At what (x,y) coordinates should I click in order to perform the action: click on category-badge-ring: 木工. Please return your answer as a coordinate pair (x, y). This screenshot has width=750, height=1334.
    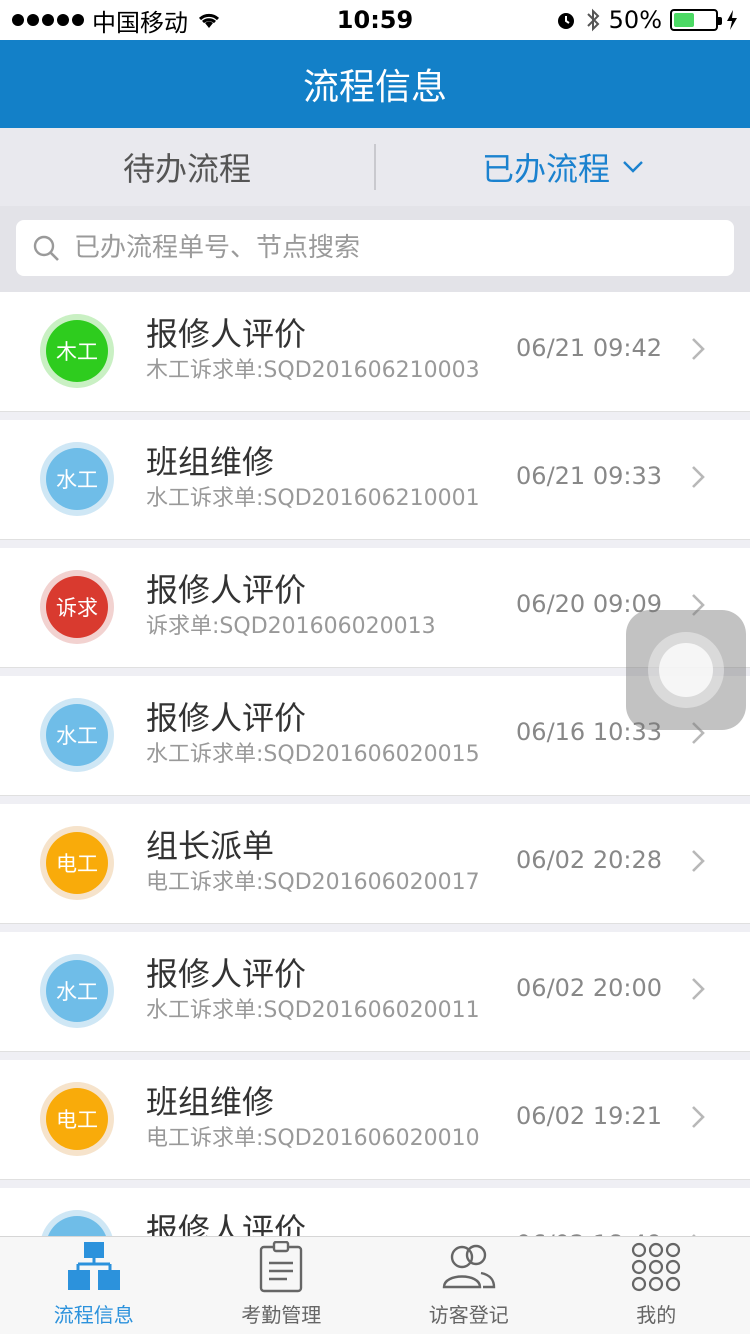
    Looking at the image, I should click on (77, 351).